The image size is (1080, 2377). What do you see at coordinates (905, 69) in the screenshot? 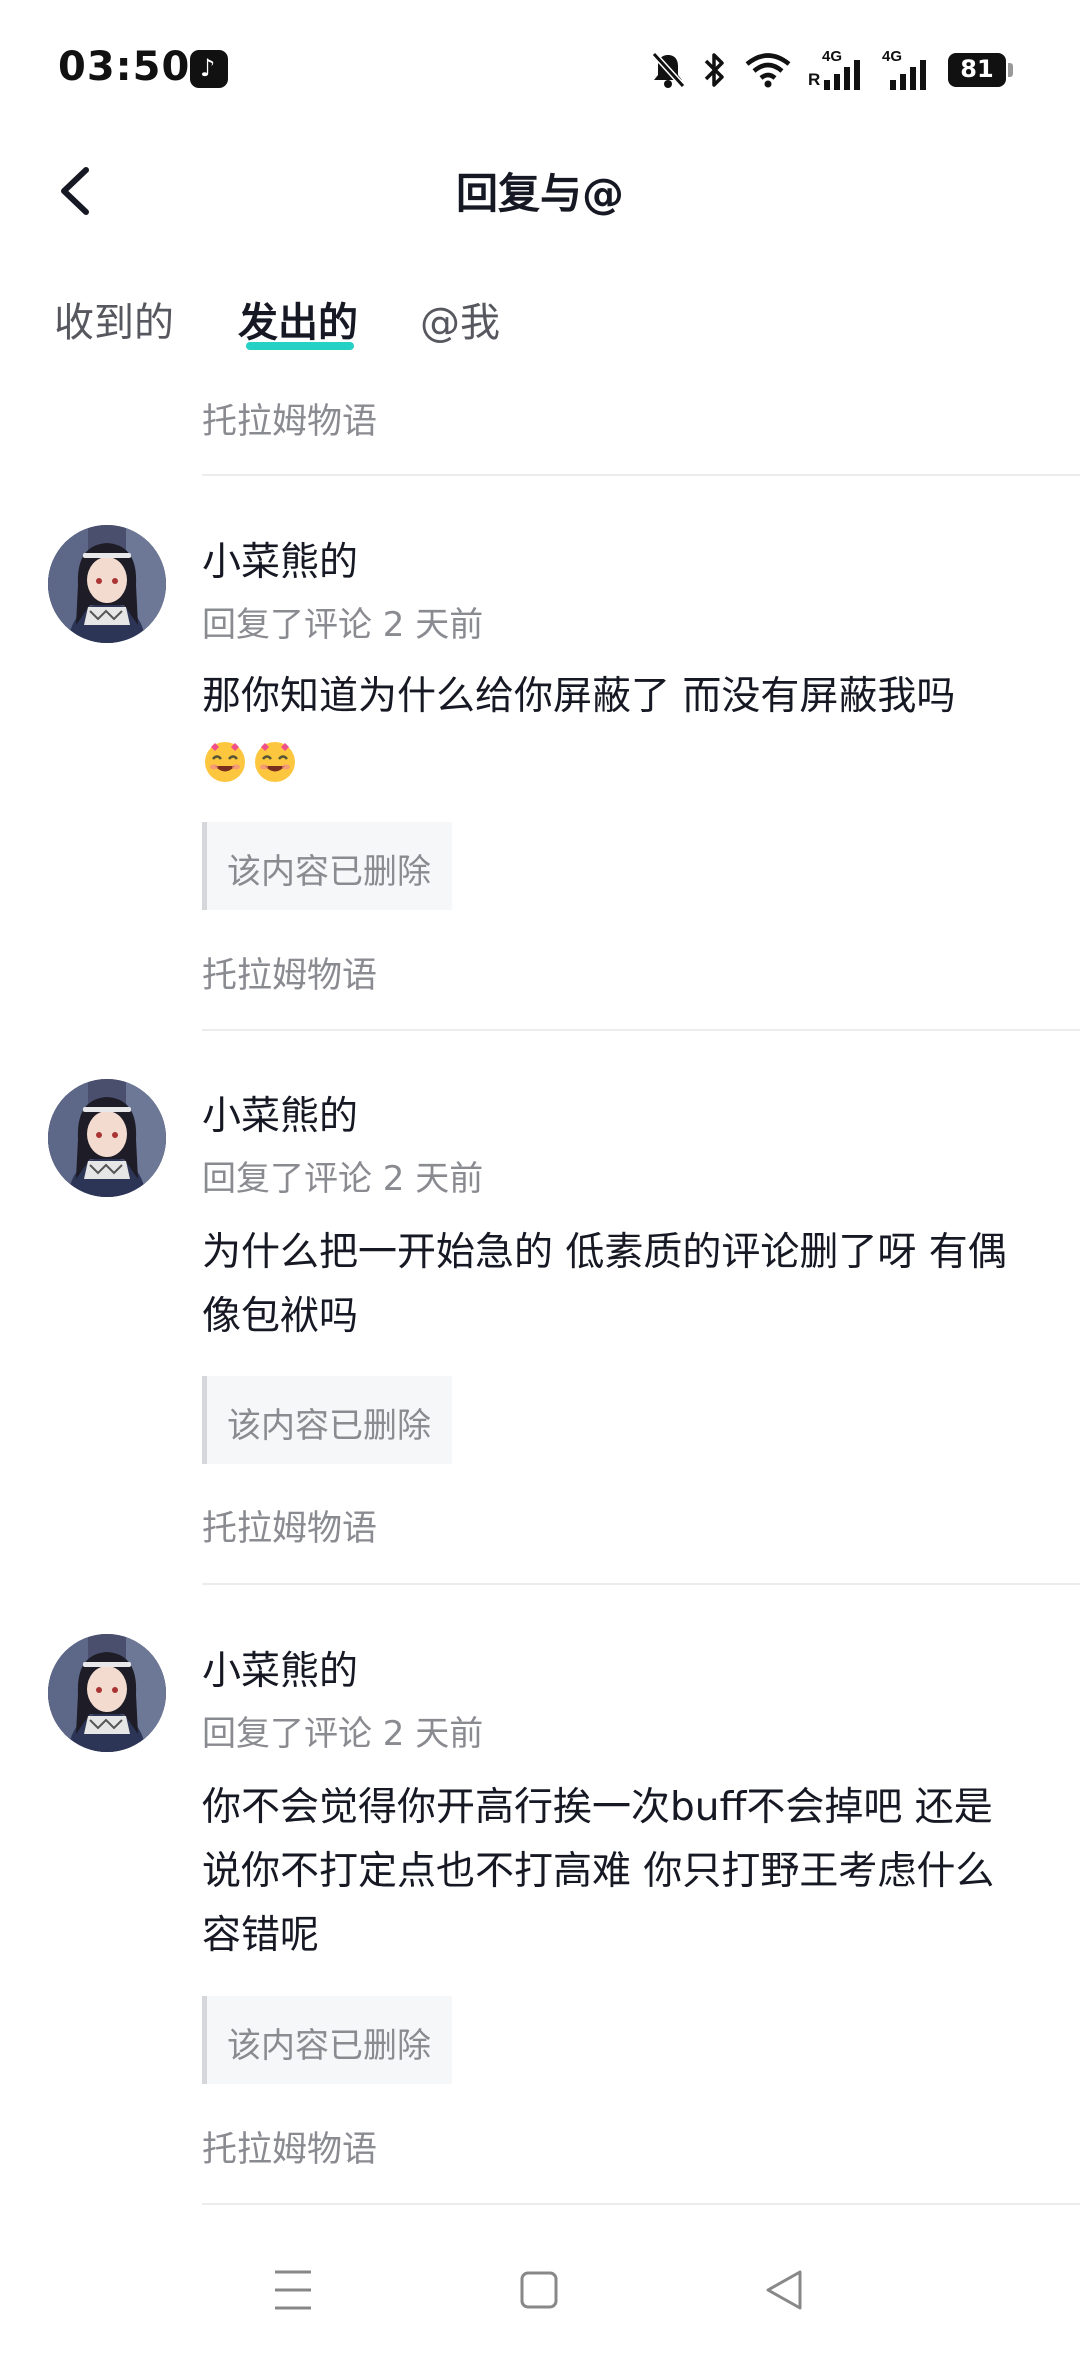
I see `signal-icon: 4G` at bounding box center [905, 69].